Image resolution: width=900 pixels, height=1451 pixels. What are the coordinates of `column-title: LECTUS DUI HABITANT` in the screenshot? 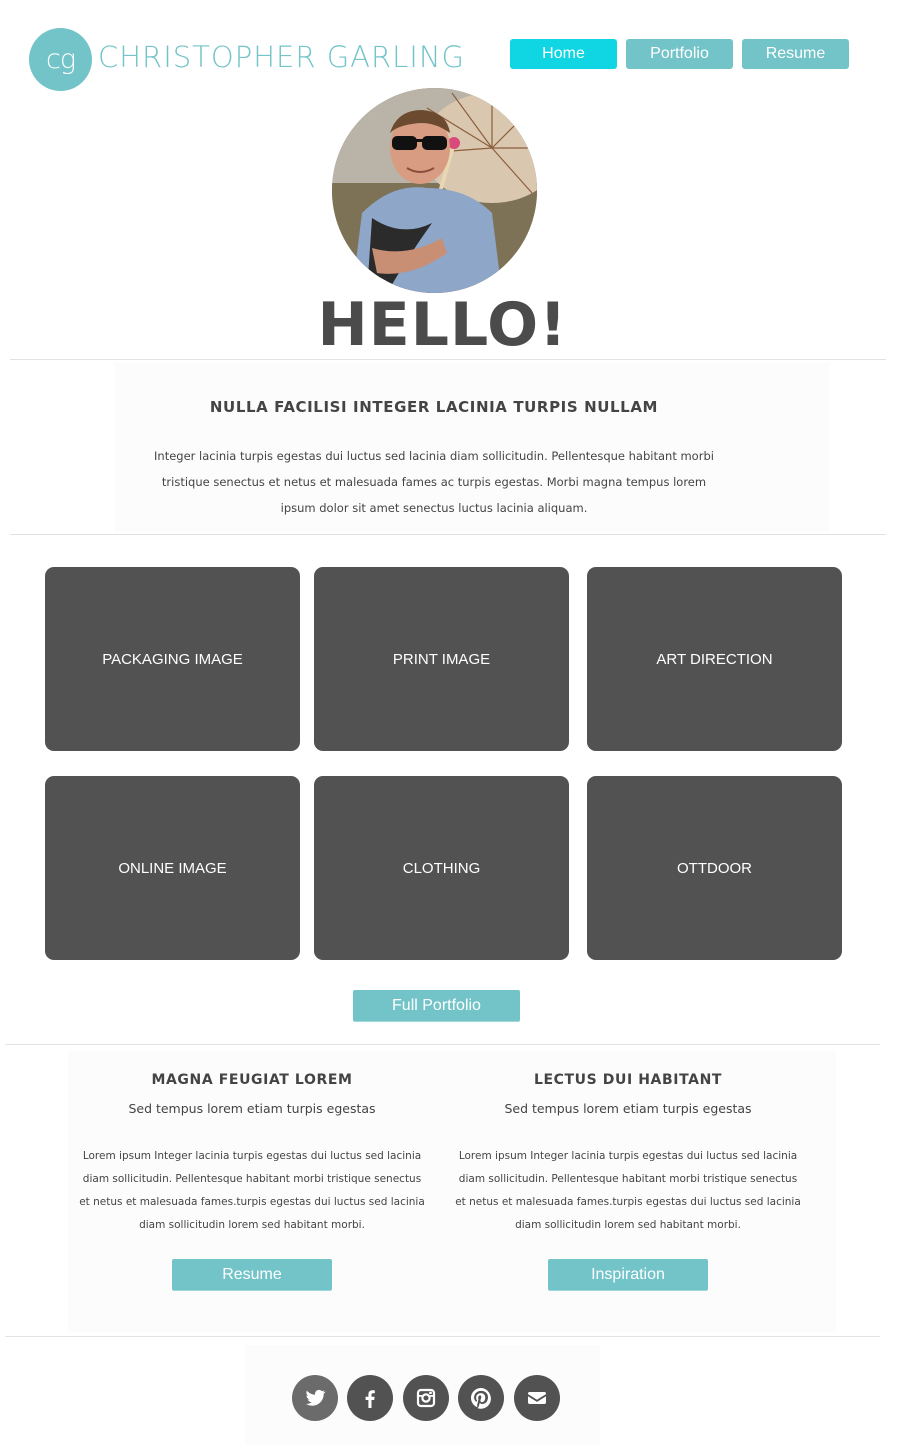 It's located at (628, 1080).